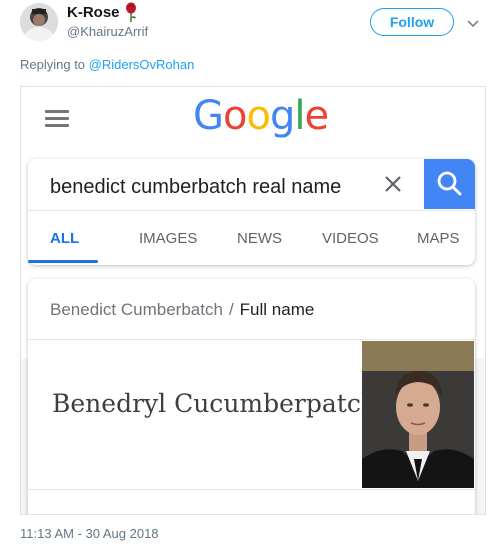  What do you see at coordinates (63, 261) in the screenshot?
I see `active-tab-indicator` at bounding box center [63, 261].